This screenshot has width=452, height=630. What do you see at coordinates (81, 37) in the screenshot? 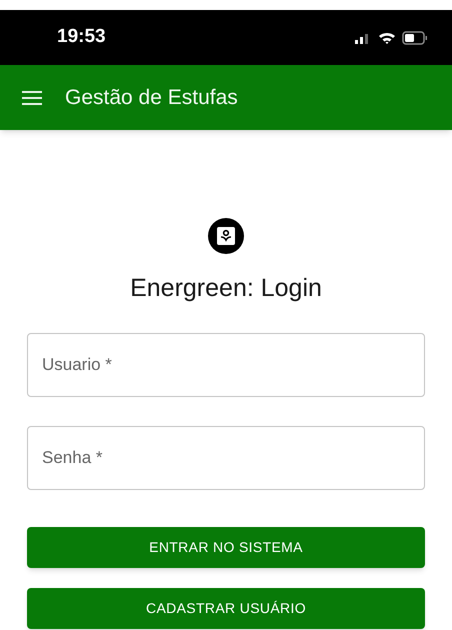
I see `status-time: 19:53` at bounding box center [81, 37].